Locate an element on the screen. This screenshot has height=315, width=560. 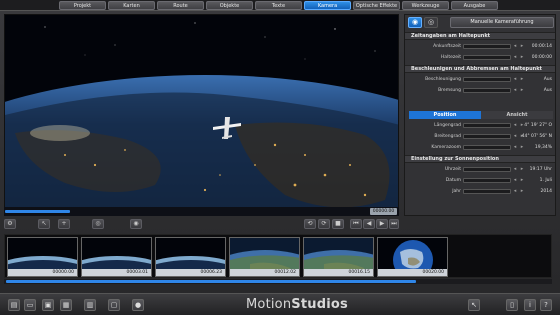
filmstrip-scrollbar is located at coordinates (278, 281).